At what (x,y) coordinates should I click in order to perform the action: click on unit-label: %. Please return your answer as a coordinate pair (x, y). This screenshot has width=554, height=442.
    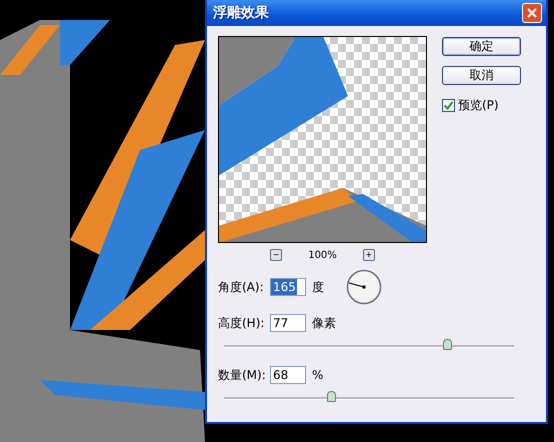
    Looking at the image, I should click on (318, 375).